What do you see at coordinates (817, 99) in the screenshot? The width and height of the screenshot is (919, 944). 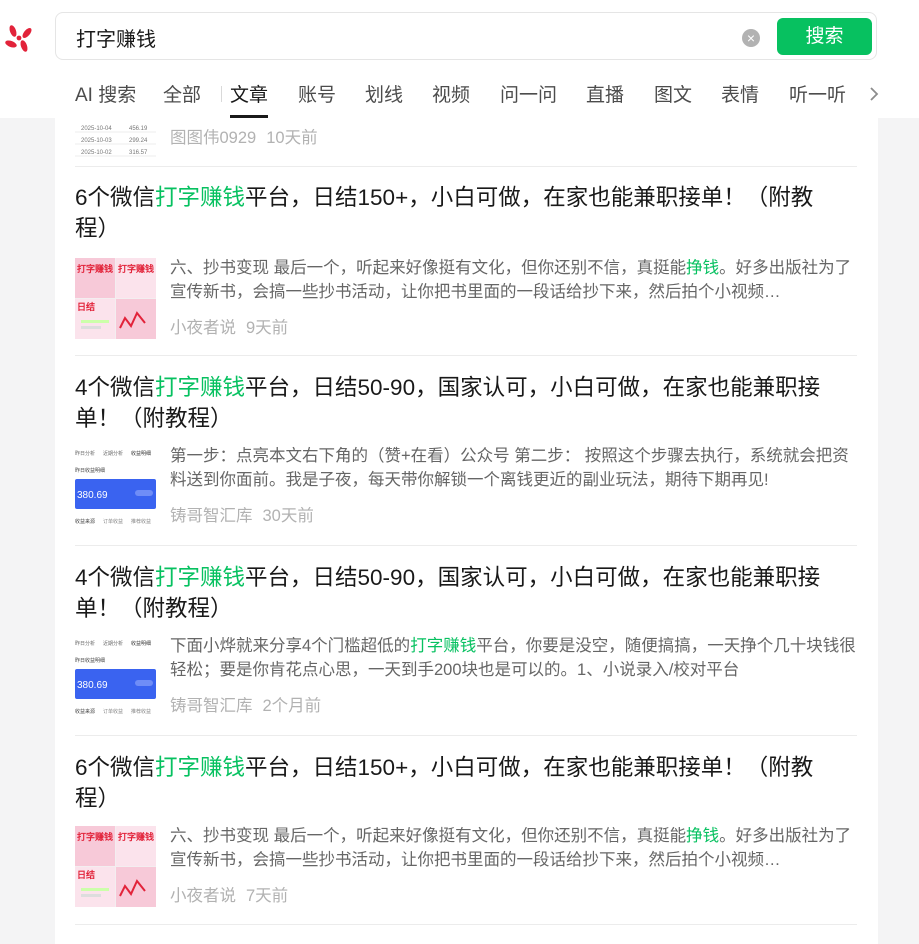 I see `tab-listen: 听一听` at bounding box center [817, 99].